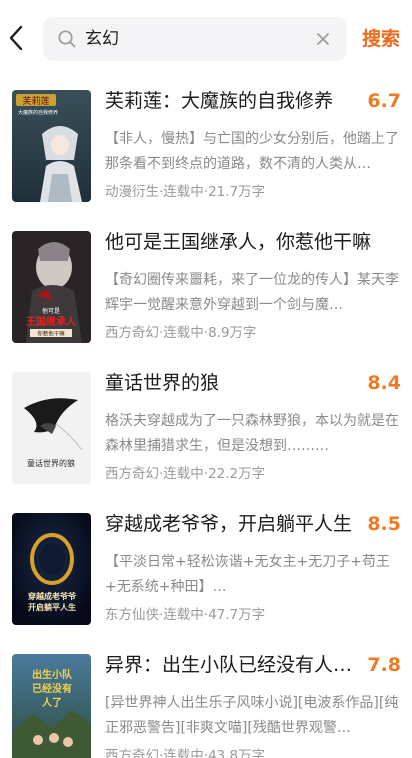 The height and width of the screenshot is (758, 412). What do you see at coordinates (51, 463) in the screenshot?
I see `cover-title: 童话世界的狼` at bounding box center [51, 463].